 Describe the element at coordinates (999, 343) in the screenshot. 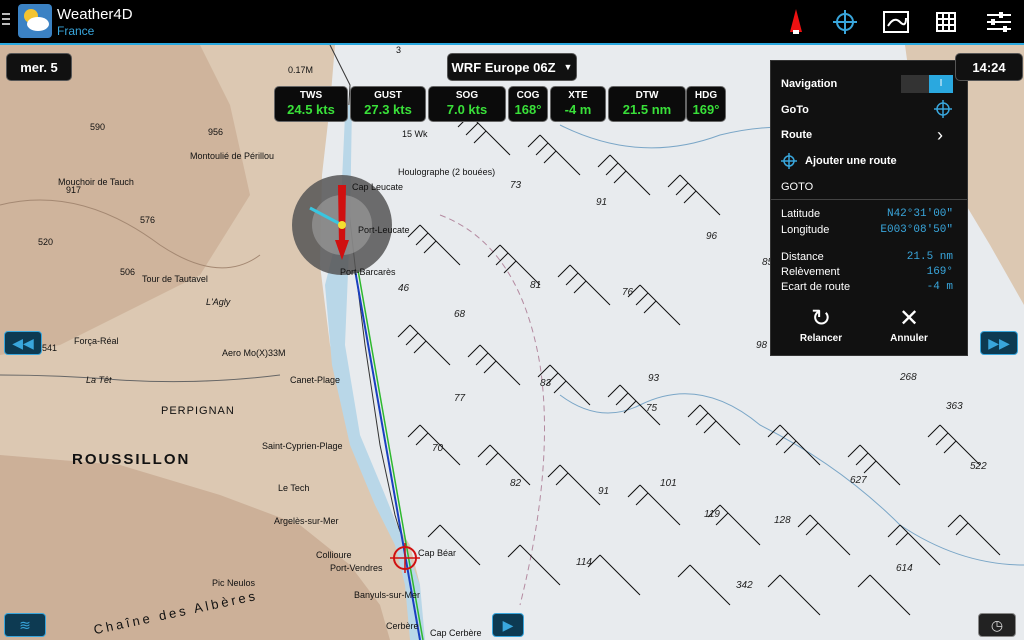

I see `fast-forward-button: ▶▶` at that location.